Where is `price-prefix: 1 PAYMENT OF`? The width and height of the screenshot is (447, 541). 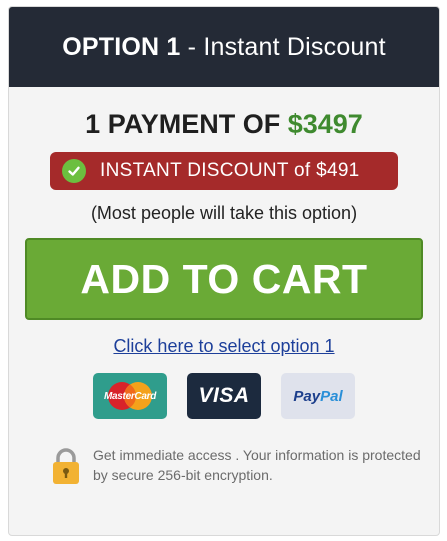 price-prefix: 1 PAYMENT OF is located at coordinates (186, 124).